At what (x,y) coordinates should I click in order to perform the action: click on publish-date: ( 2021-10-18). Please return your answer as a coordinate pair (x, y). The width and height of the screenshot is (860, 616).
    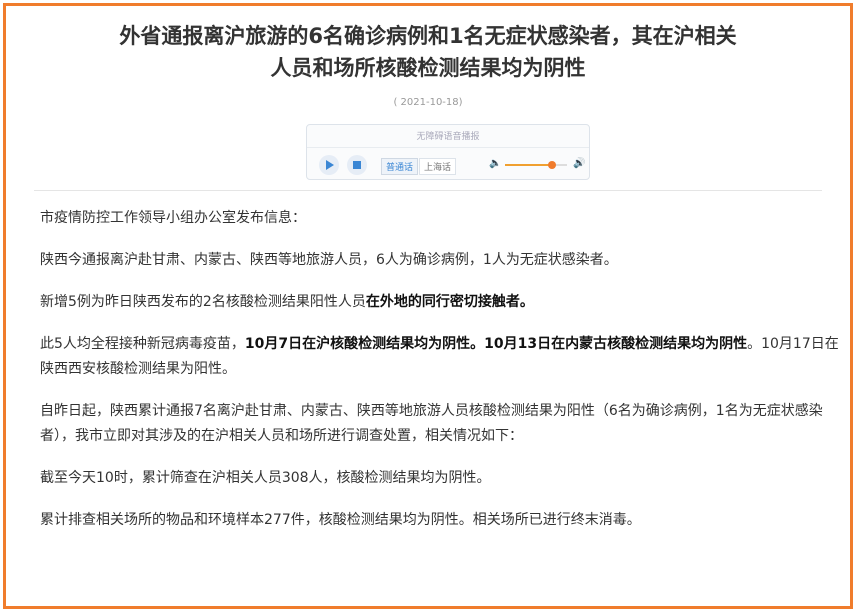
    Looking at the image, I should click on (428, 102).